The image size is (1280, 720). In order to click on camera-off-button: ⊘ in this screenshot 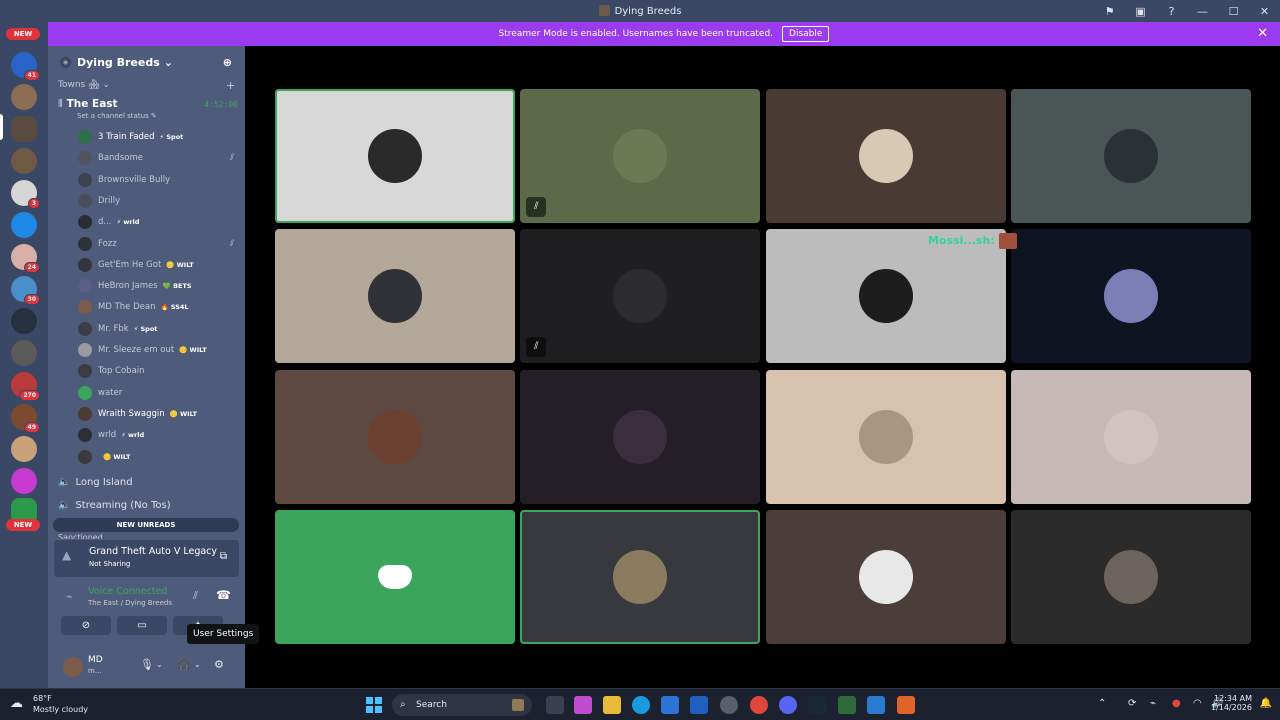, I will do `click(86, 625)`.